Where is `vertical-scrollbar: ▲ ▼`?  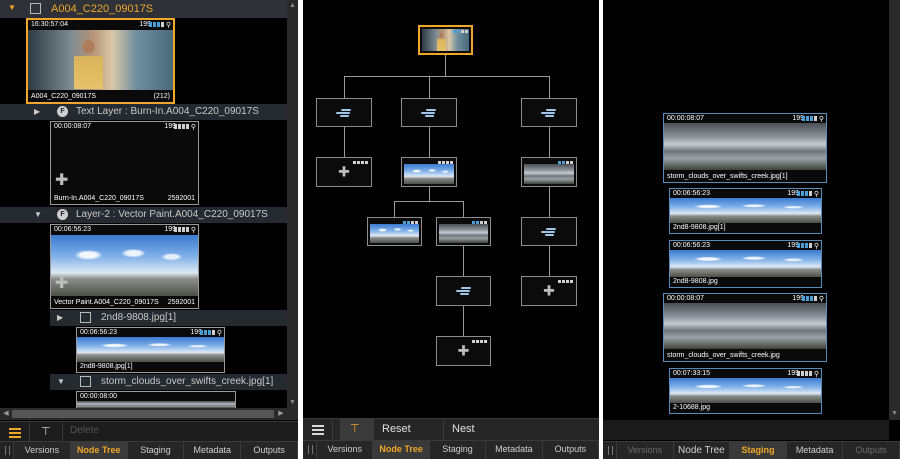
vertical-scrollbar: ▲ ▼ is located at coordinates (292, 204).